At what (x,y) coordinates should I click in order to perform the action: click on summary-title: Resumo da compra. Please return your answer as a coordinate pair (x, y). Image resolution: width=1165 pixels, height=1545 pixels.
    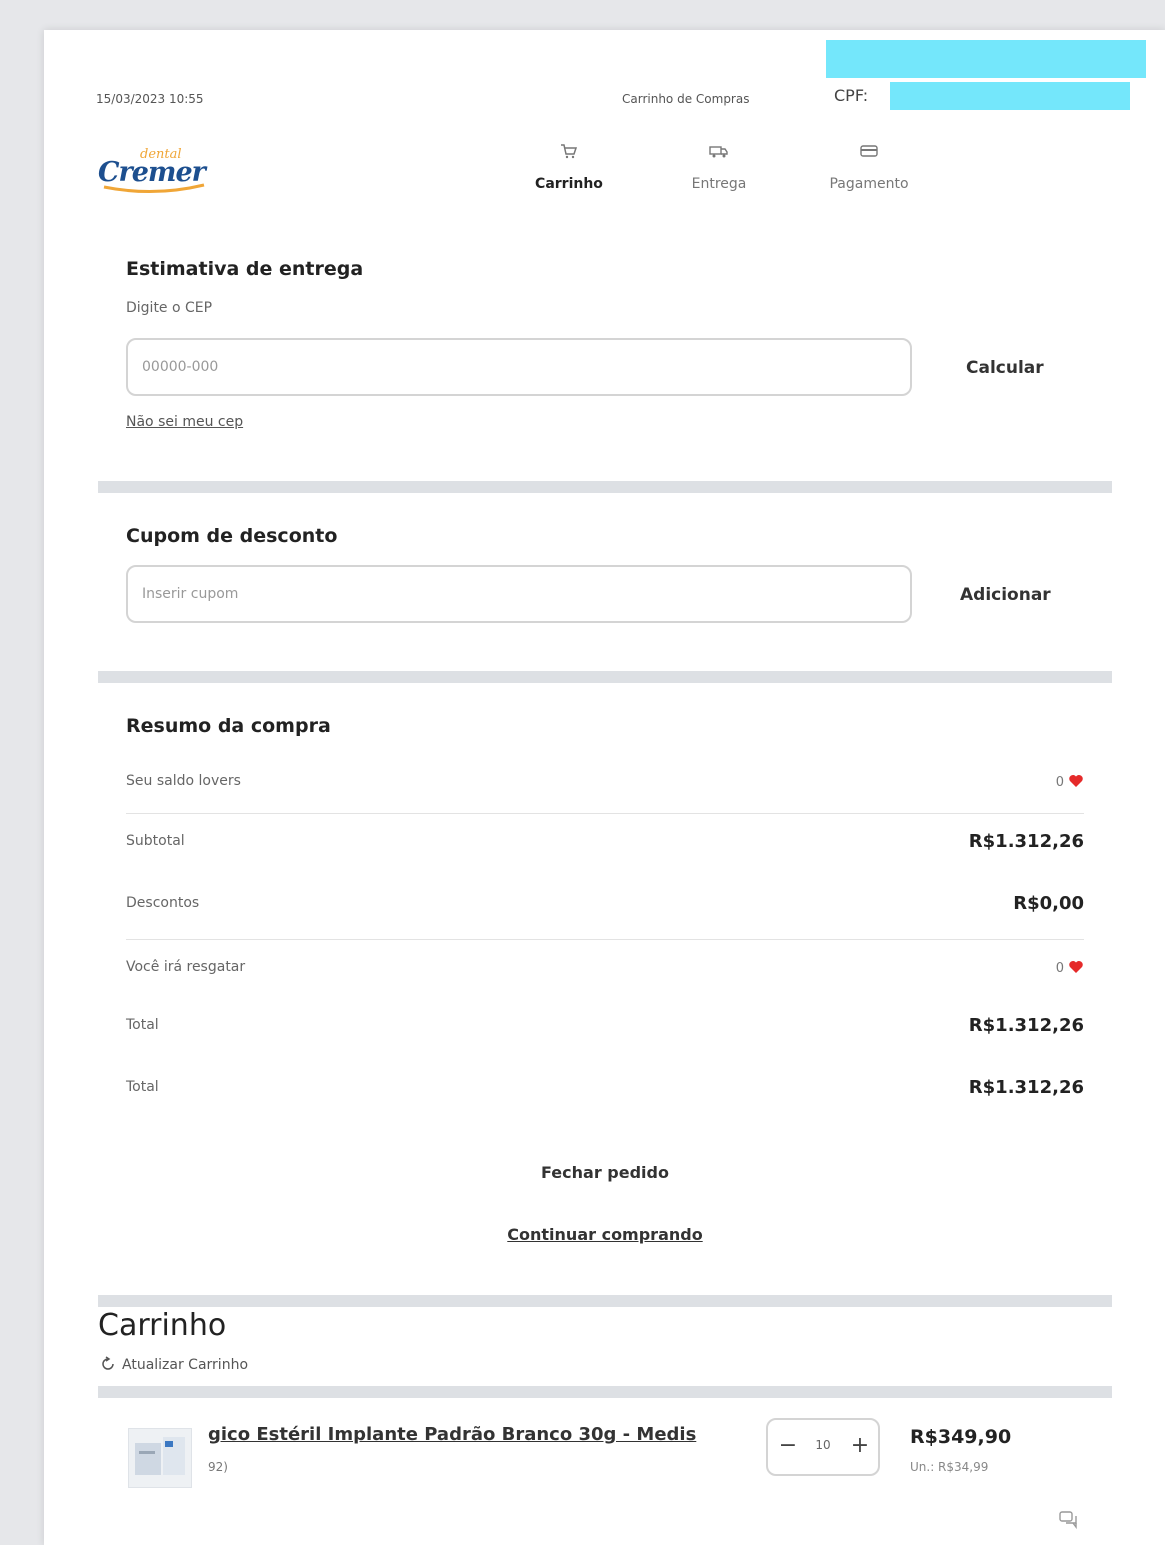
    Looking at the image, I should click on (228, 726).